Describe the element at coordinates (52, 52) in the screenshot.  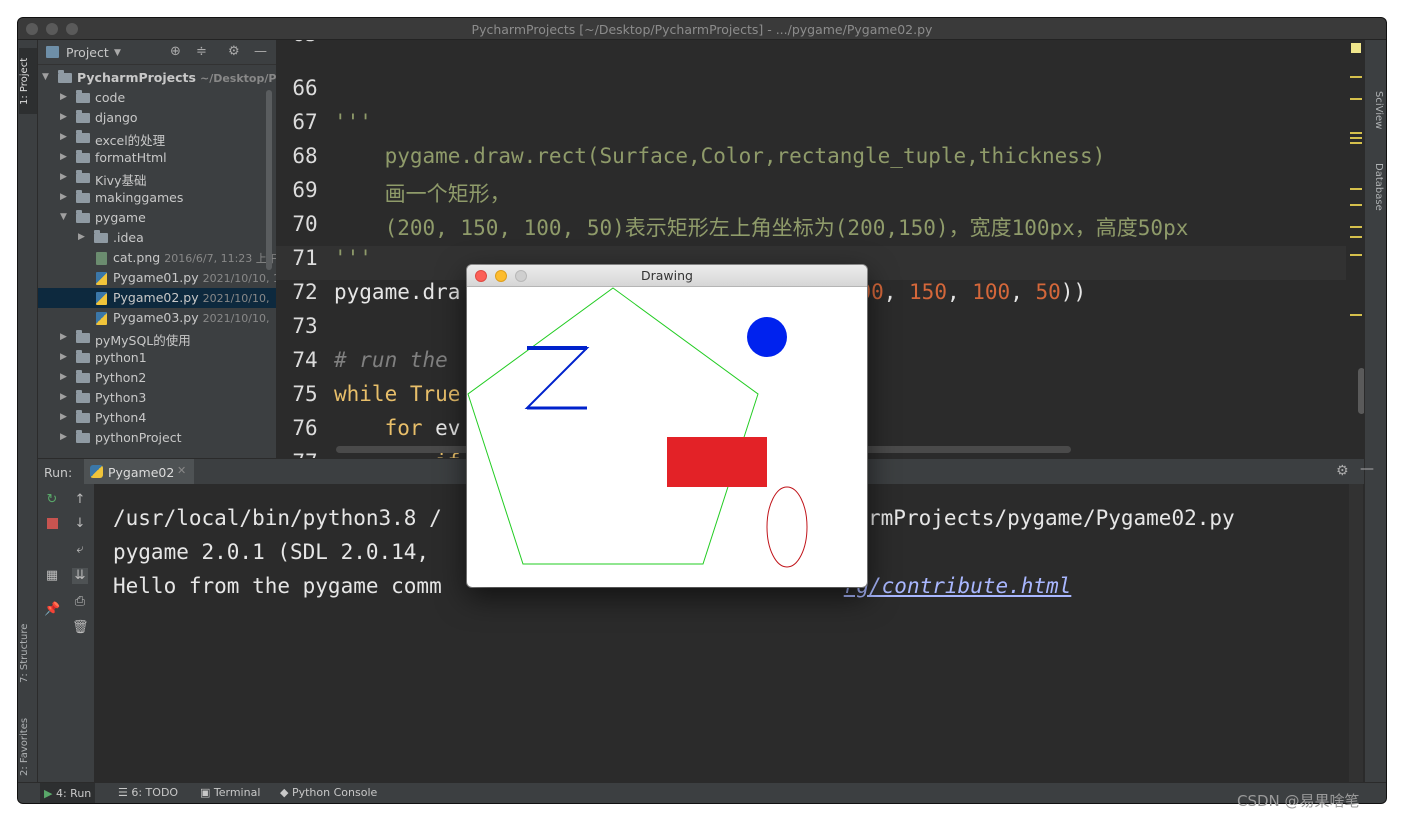
I see `project-view-icon` at that location.